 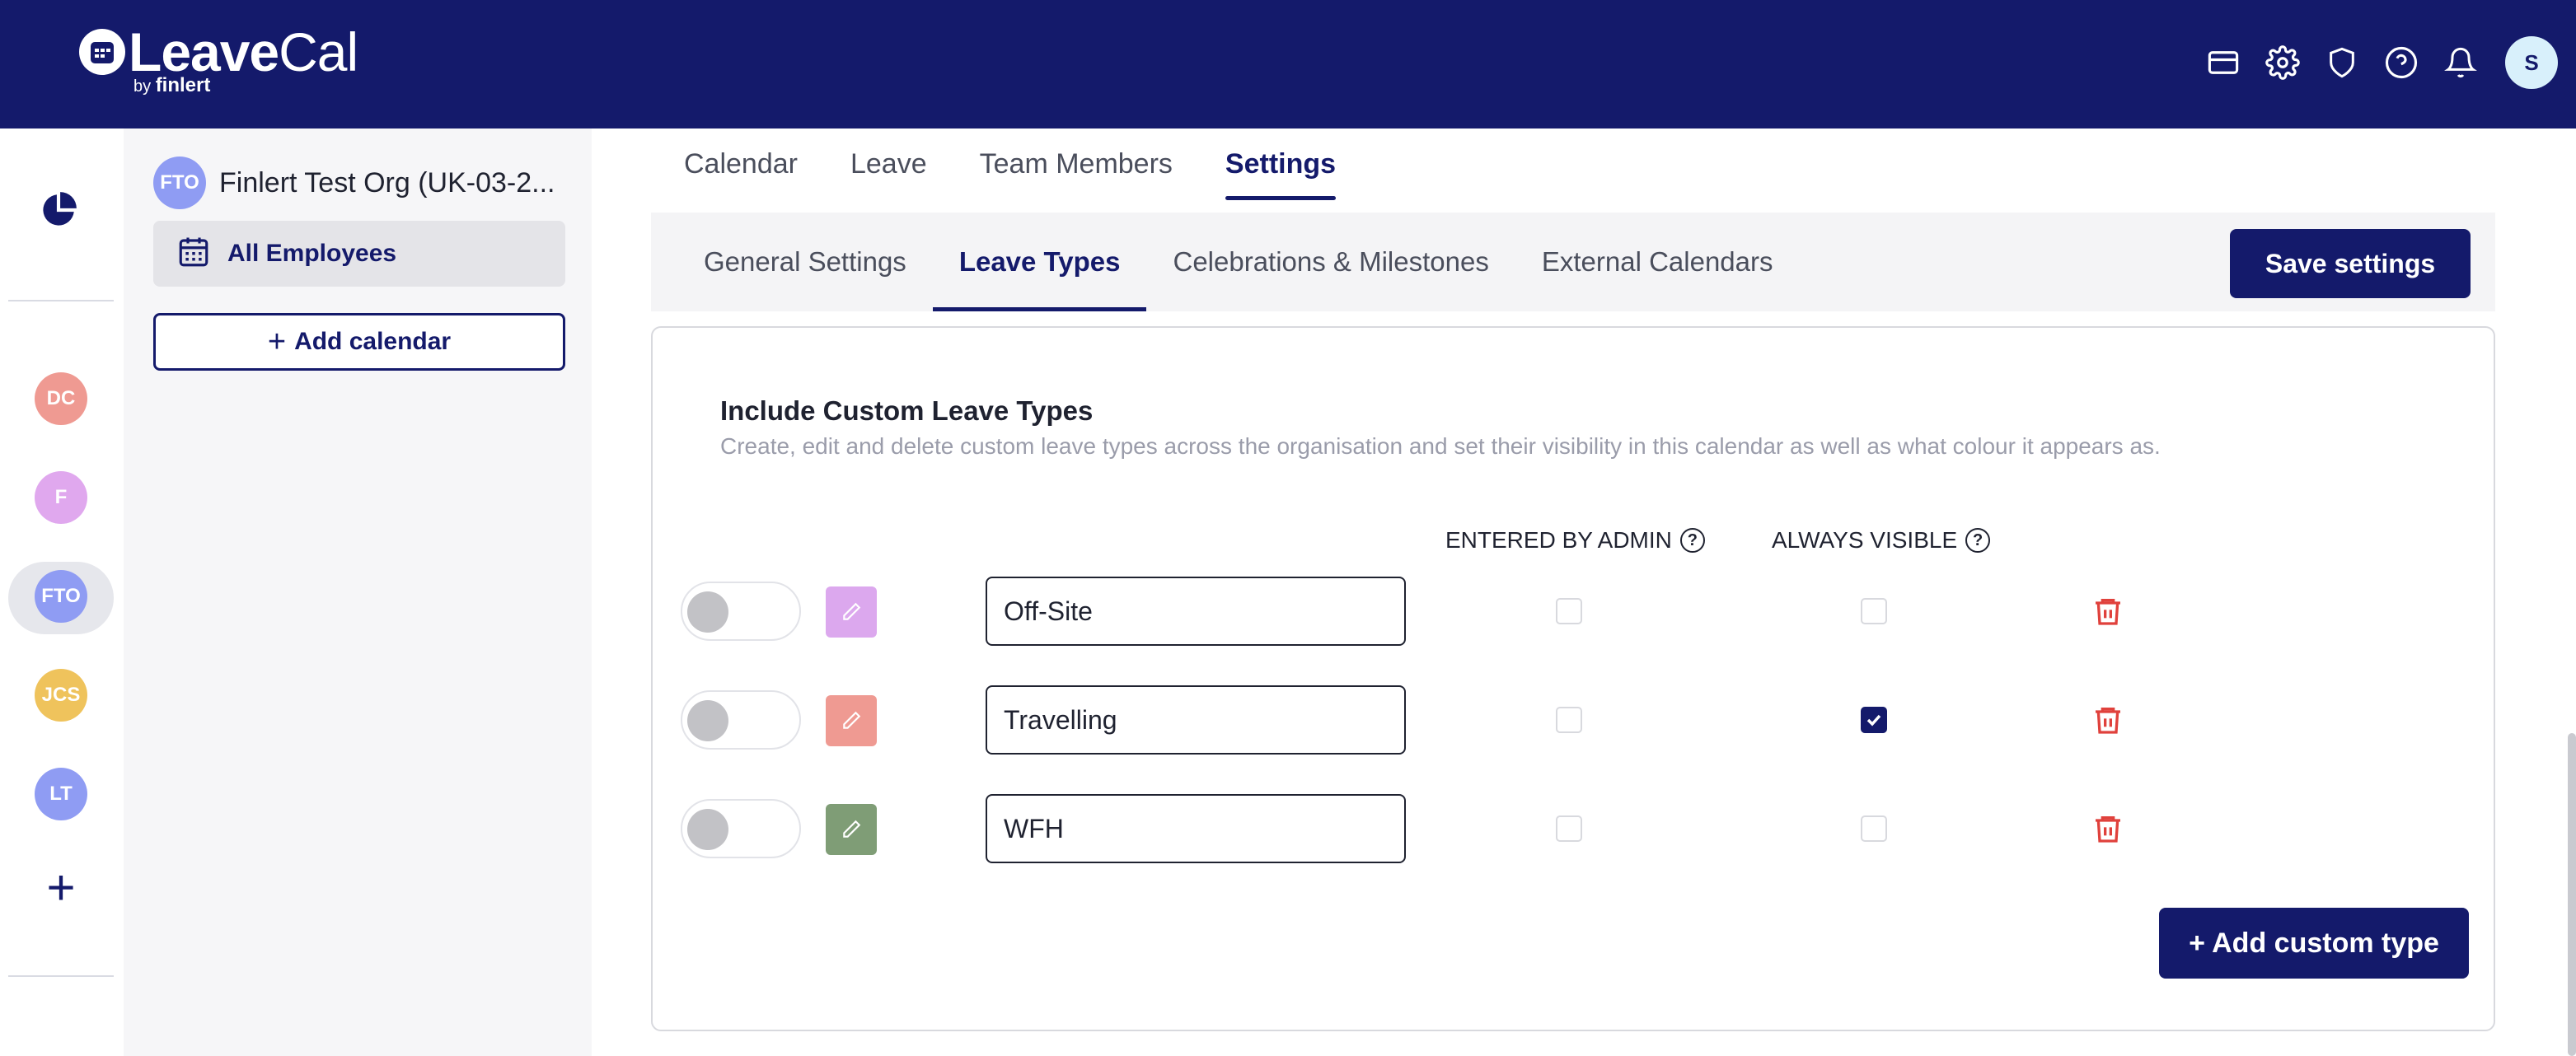 What do you see at coordinates (2282, 62) in the screenshot?
I see `gear-icon` at bounding box center [2282, 62].